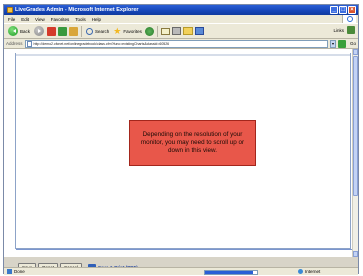 The width and height of the screenshot is (363, 276). What do you see at coordinates (341, 43) in the screenshot?
I see `go-arrow-icon` at bounding box center [341, 43].